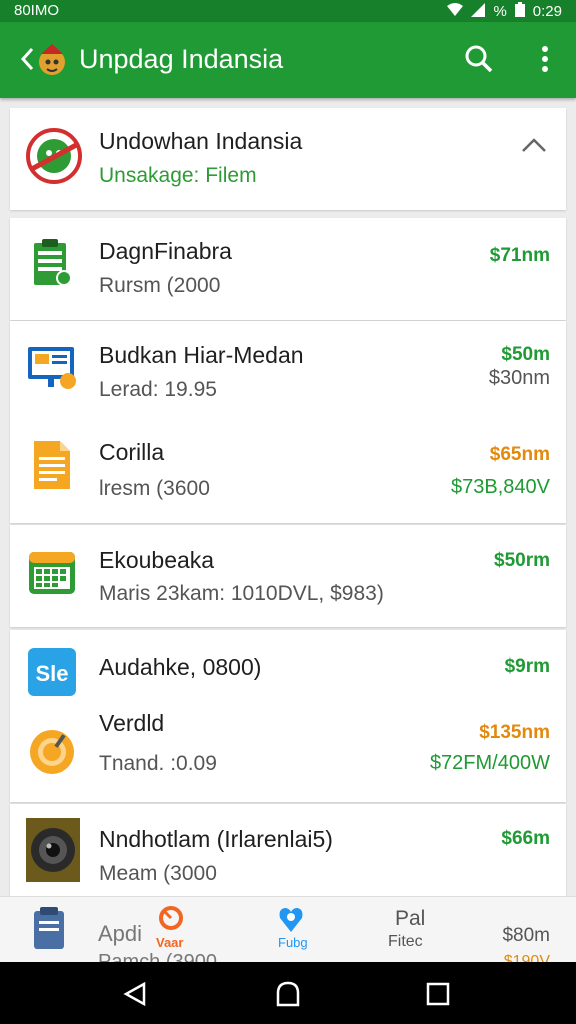  Describe the element at coordinates (438, 996) in the screenshot. I see `nav-recents-icon` at that location.